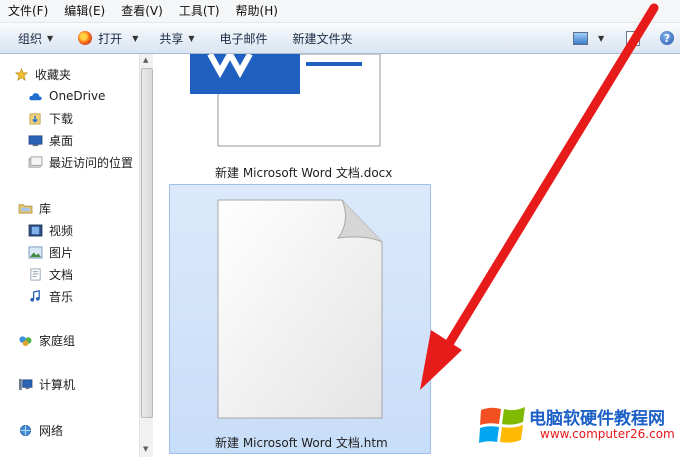  Describe the element at coordinates (597, 419) in the screenshot. I see `watermark-title: 电脑软硬件教程网` at that location.